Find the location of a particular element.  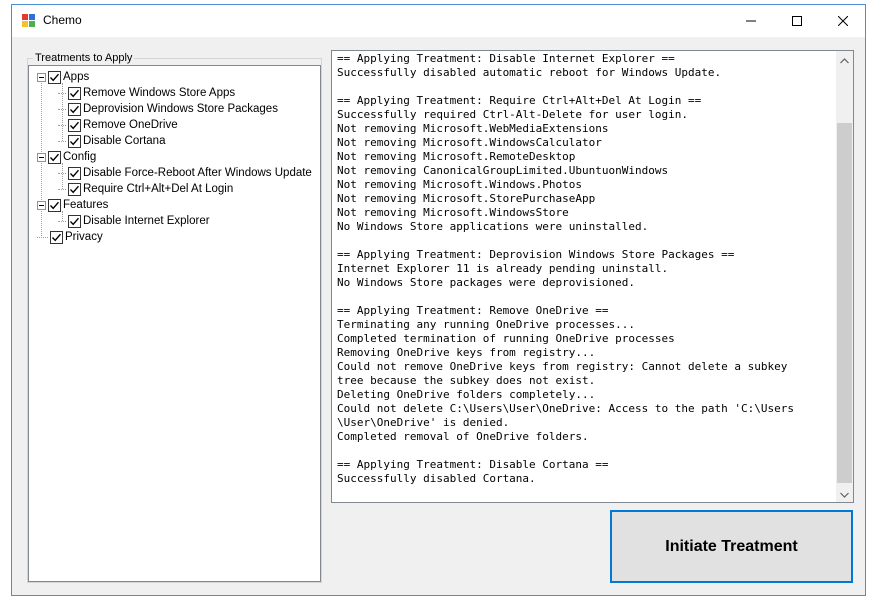

title-bar: Chemo is located at coordinates (438, 21).